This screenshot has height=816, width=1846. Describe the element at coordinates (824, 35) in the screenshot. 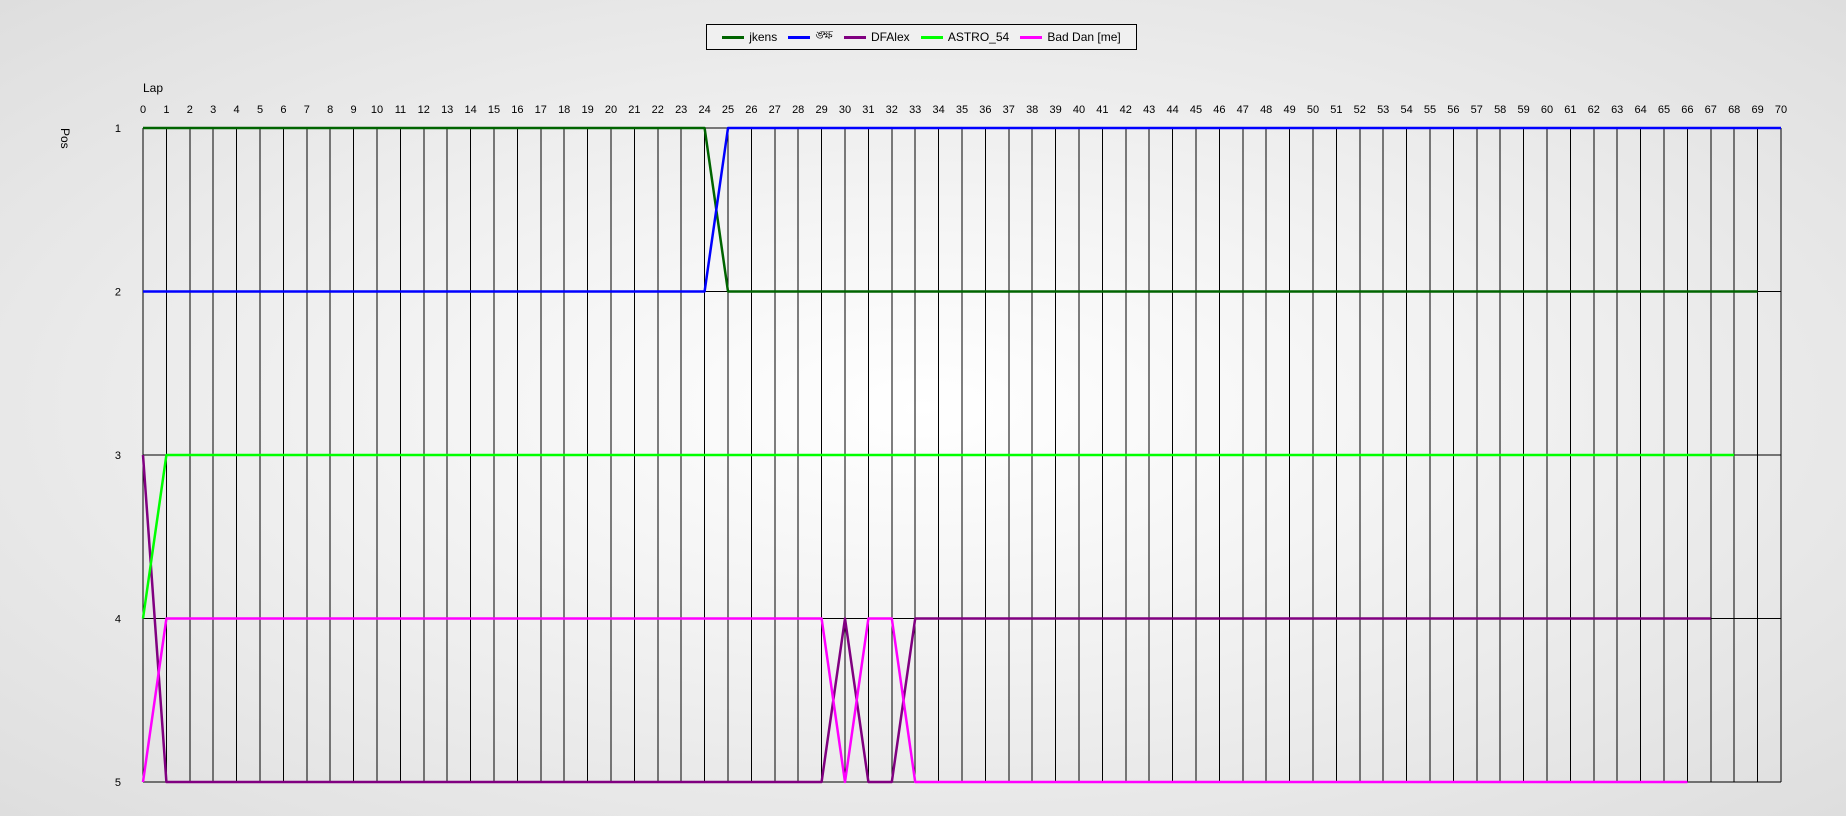

I see `legend-label: ঙ্ক্ষ` at that location.